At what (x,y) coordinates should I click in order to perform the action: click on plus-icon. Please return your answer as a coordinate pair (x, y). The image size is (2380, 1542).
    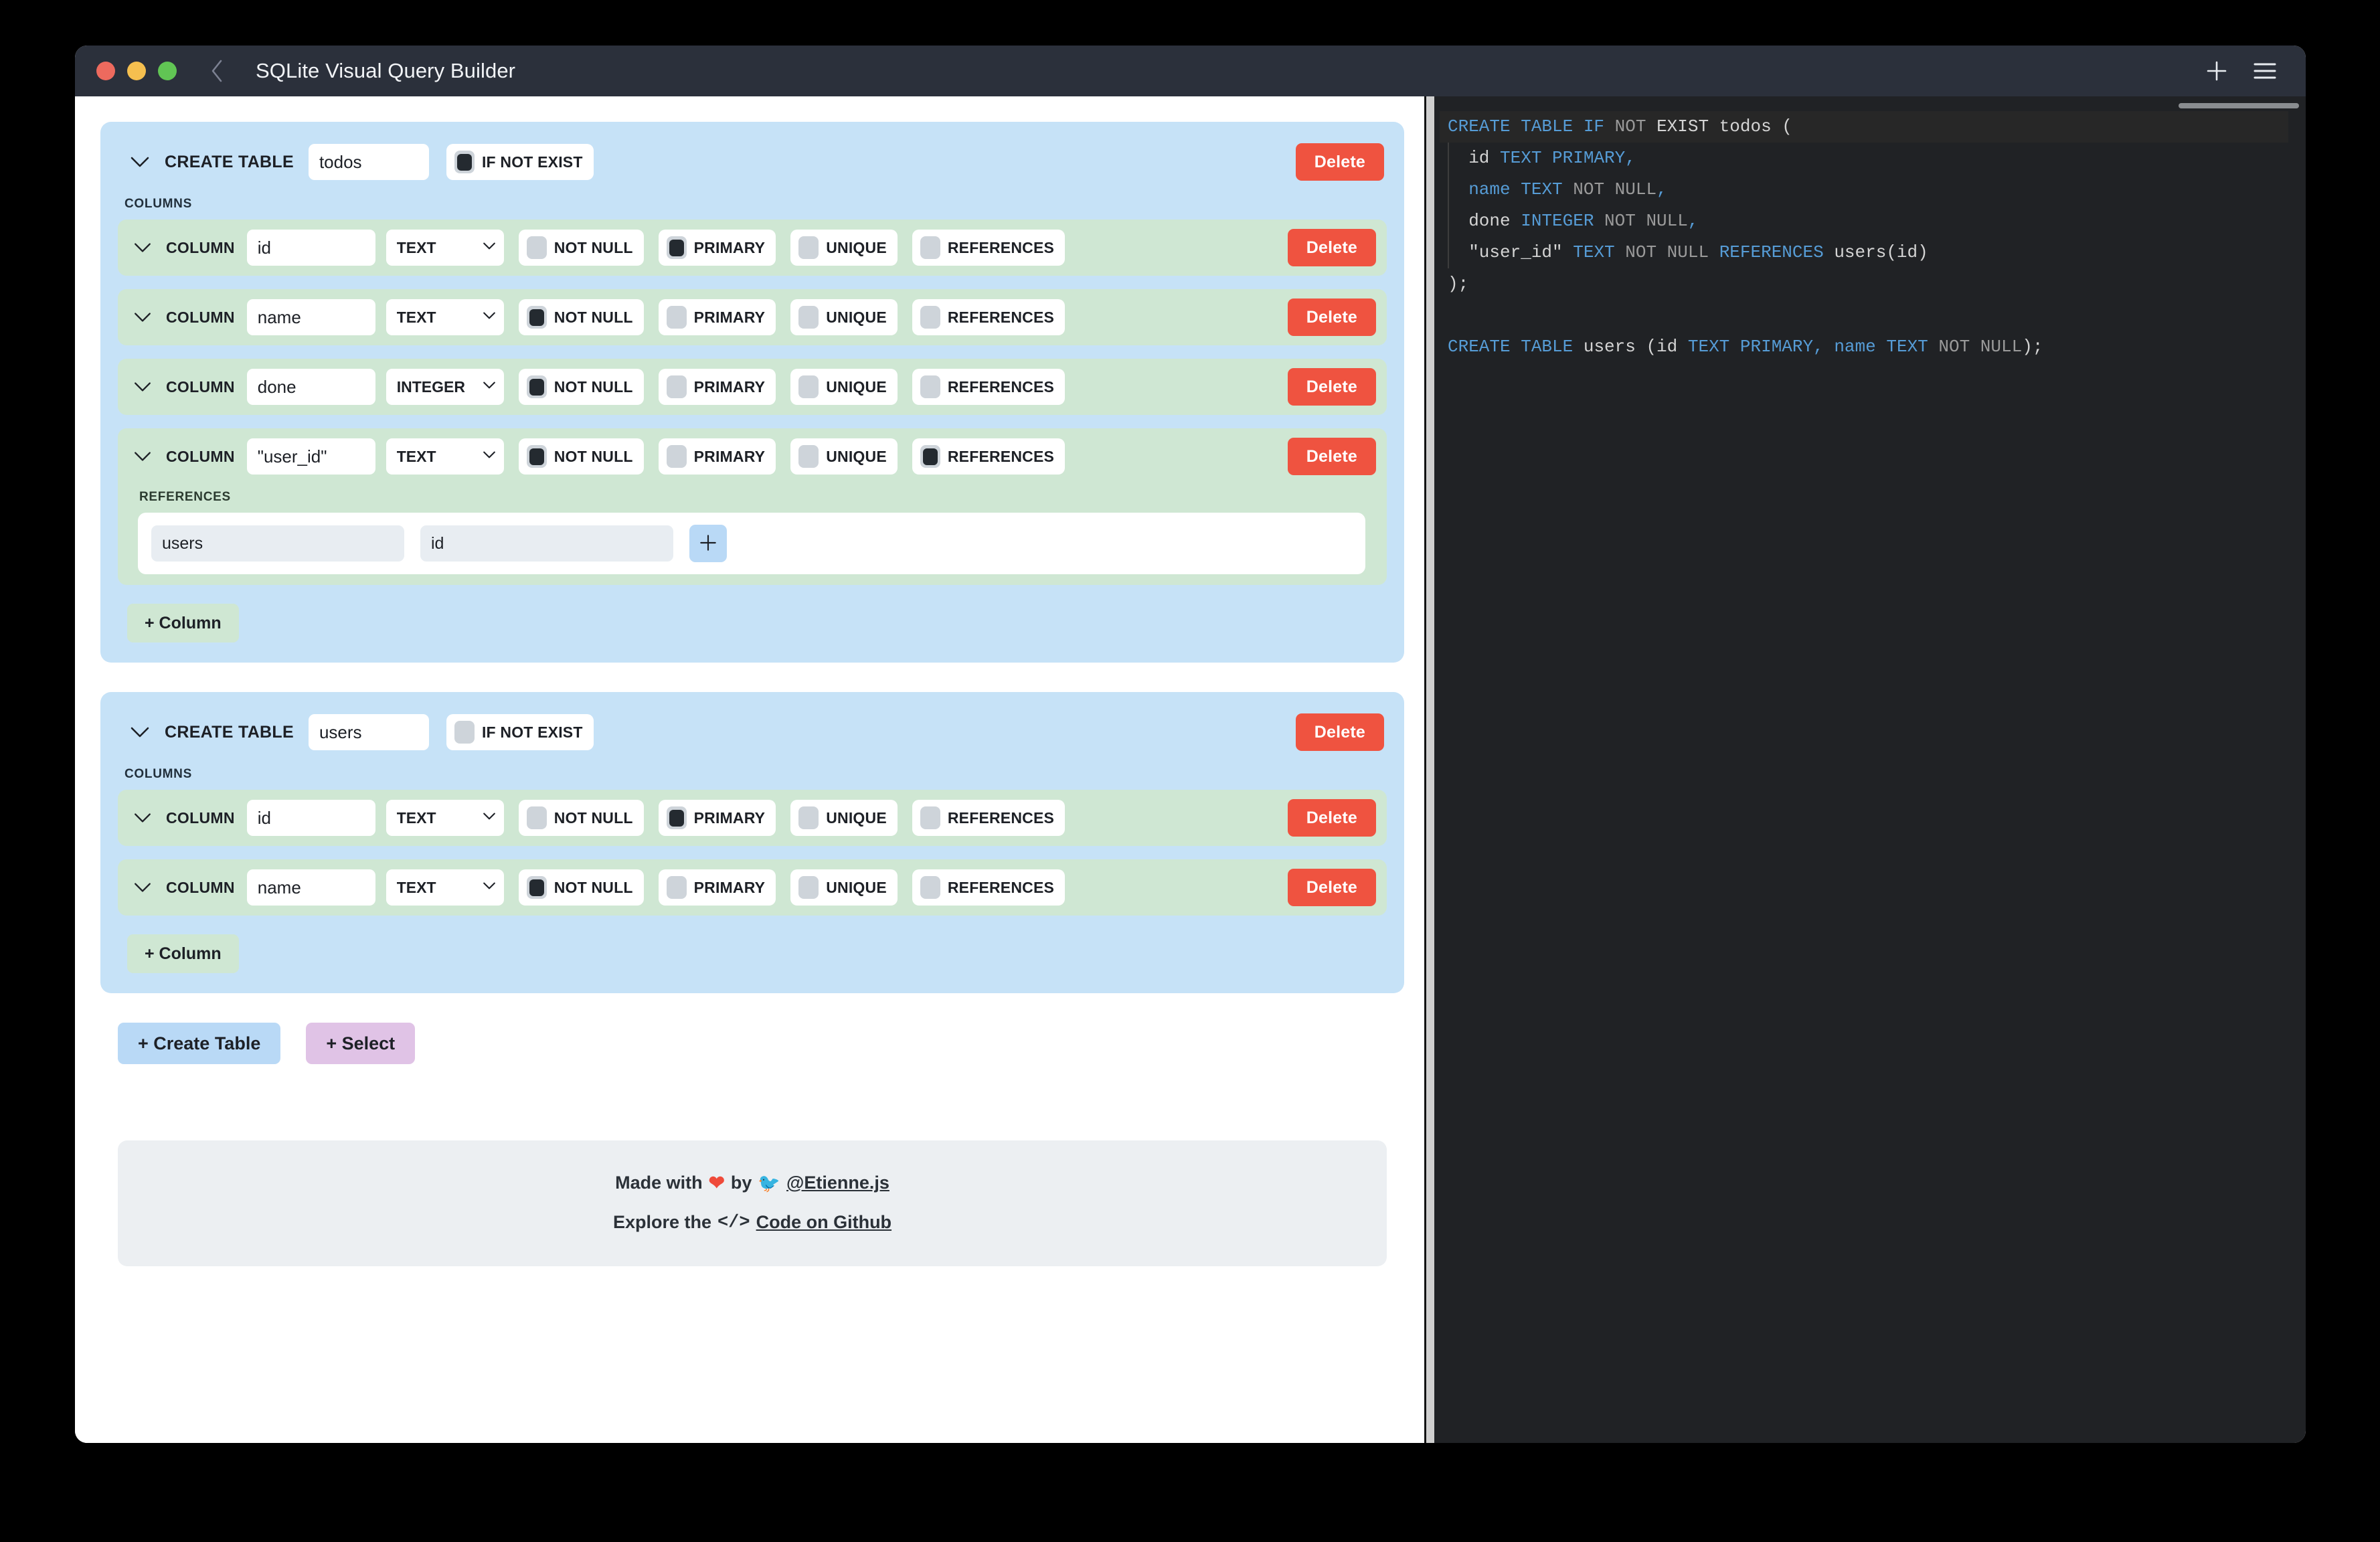
    Looking at the image, I should click on (2217, 71).